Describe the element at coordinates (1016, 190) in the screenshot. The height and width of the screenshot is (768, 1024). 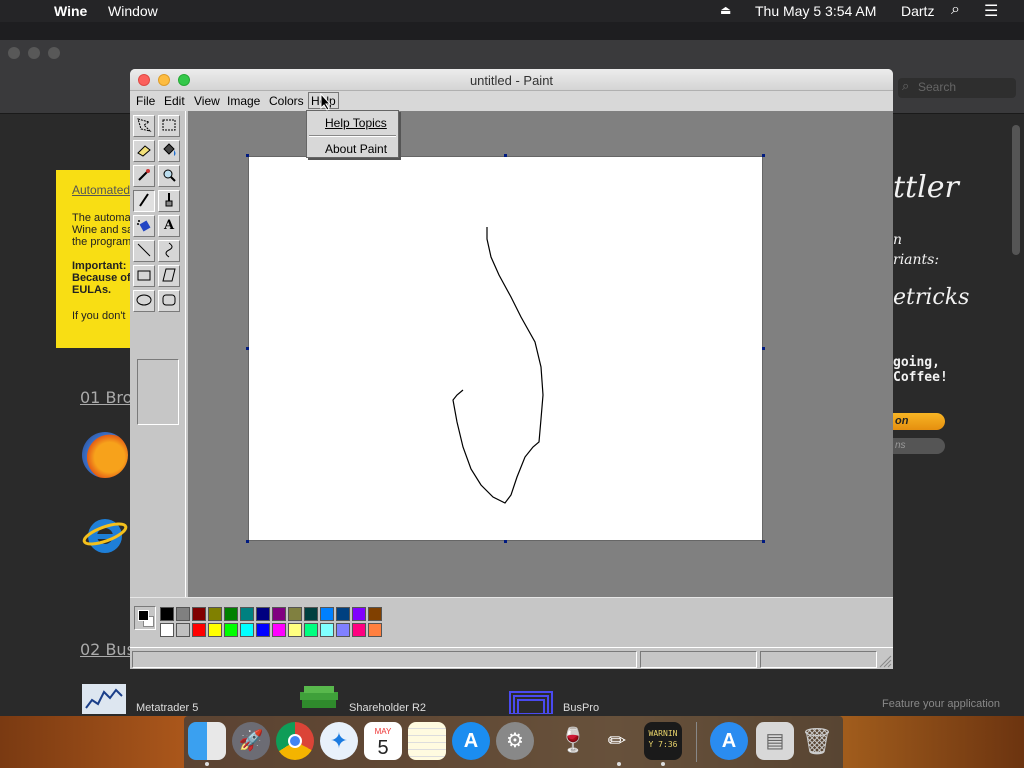
I see `bg-scrollbar-thumb` at that location.